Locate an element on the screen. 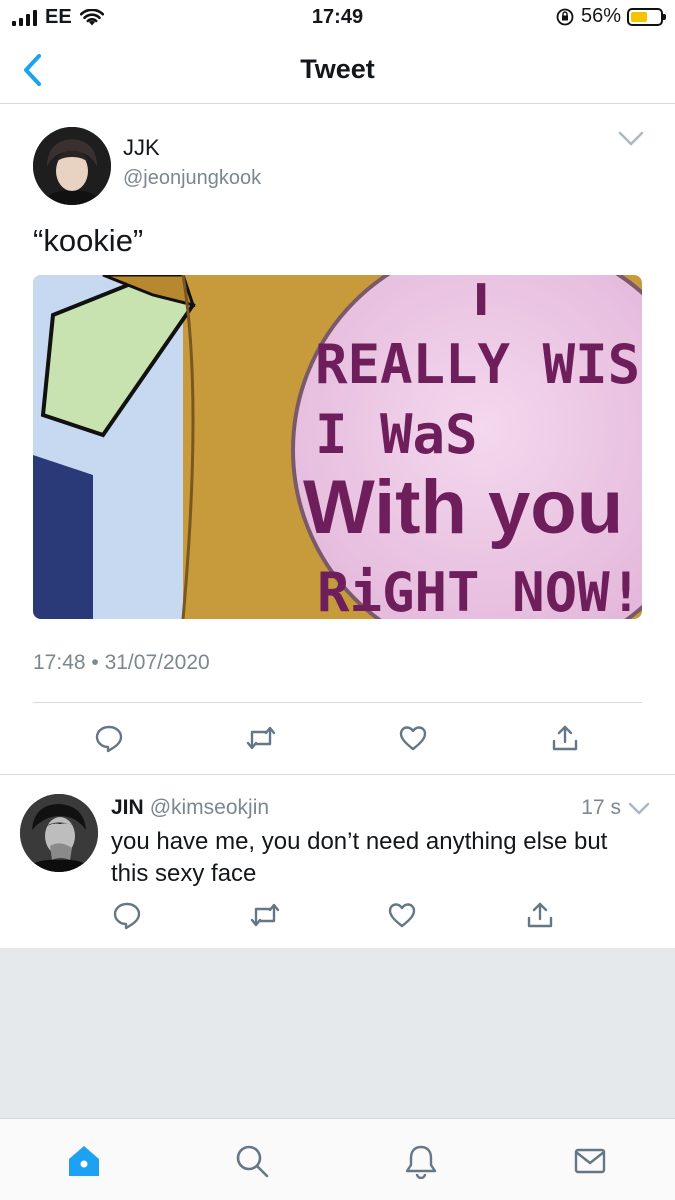 This screenshot has width=675, height=1200. media-caption-line-2: REALLY WISH is located at coordinates (478, 364).